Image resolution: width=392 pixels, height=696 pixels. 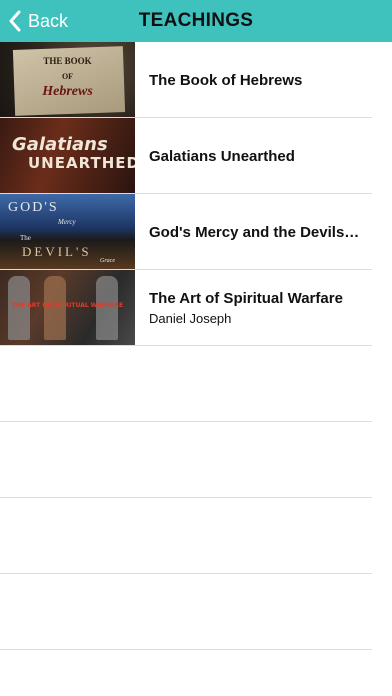 I want to click on thumbnail-text: OF, so click(x=67, y=76).